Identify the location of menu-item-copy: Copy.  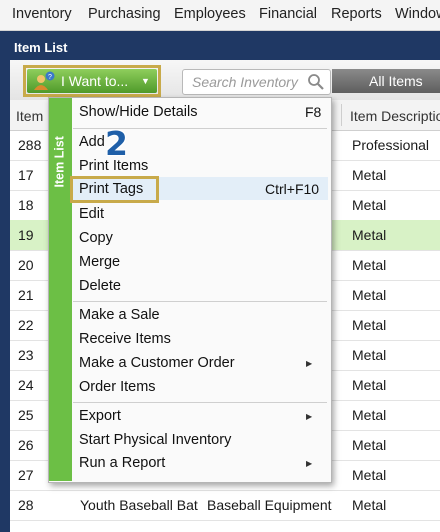
(96, 238).